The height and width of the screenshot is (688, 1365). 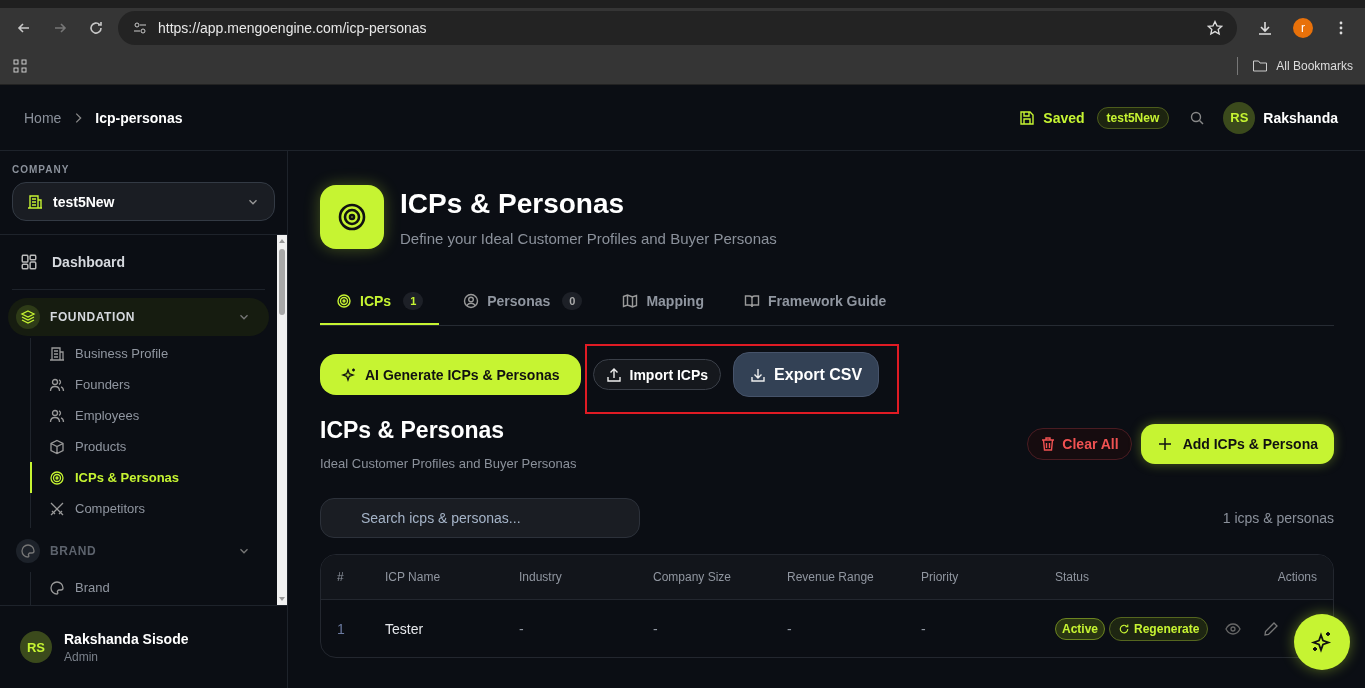 What do you see at coordinates (149, 477) in the screenshot?
I see `nav-item: ICPs & Personas` at bounding box center [149, 477].